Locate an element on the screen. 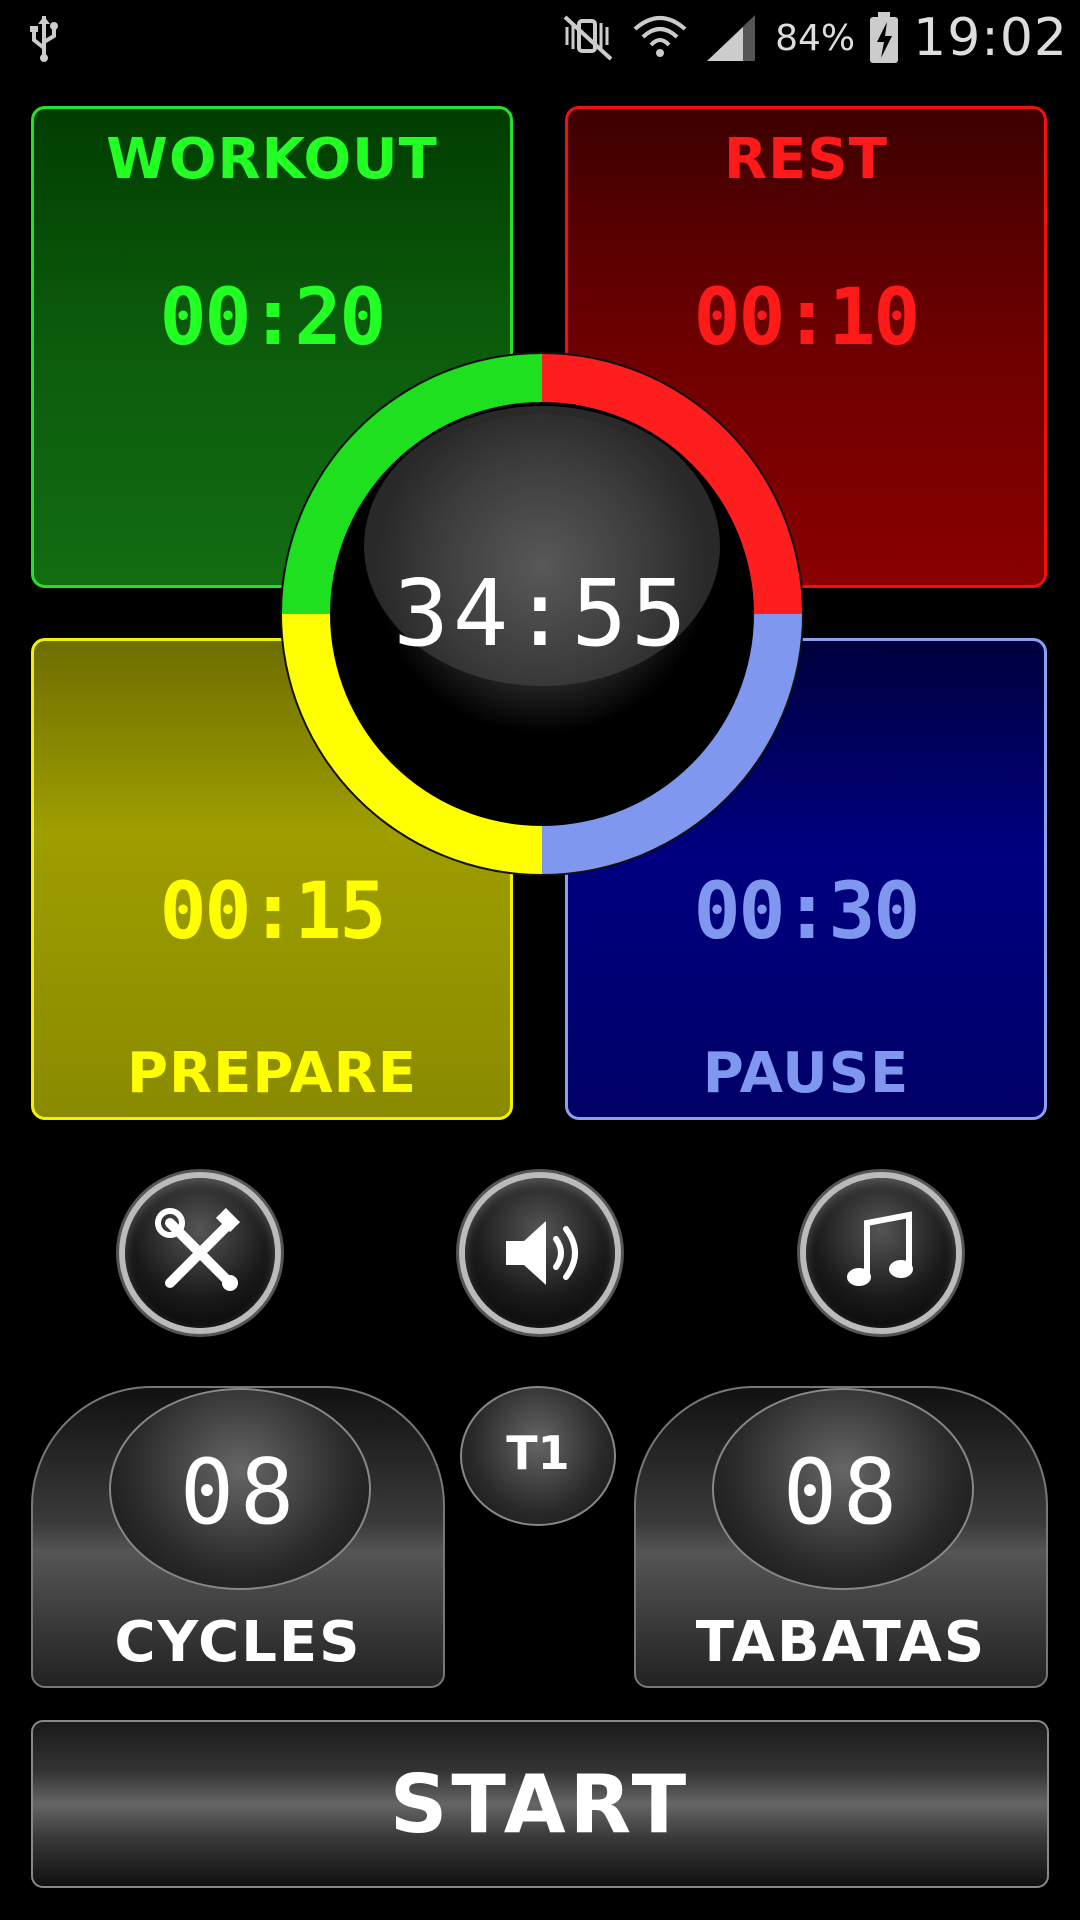 The height and width of the screenshot is (1920, 1080). cycles-label: CYCLES is located at coordinates (238, 1642).